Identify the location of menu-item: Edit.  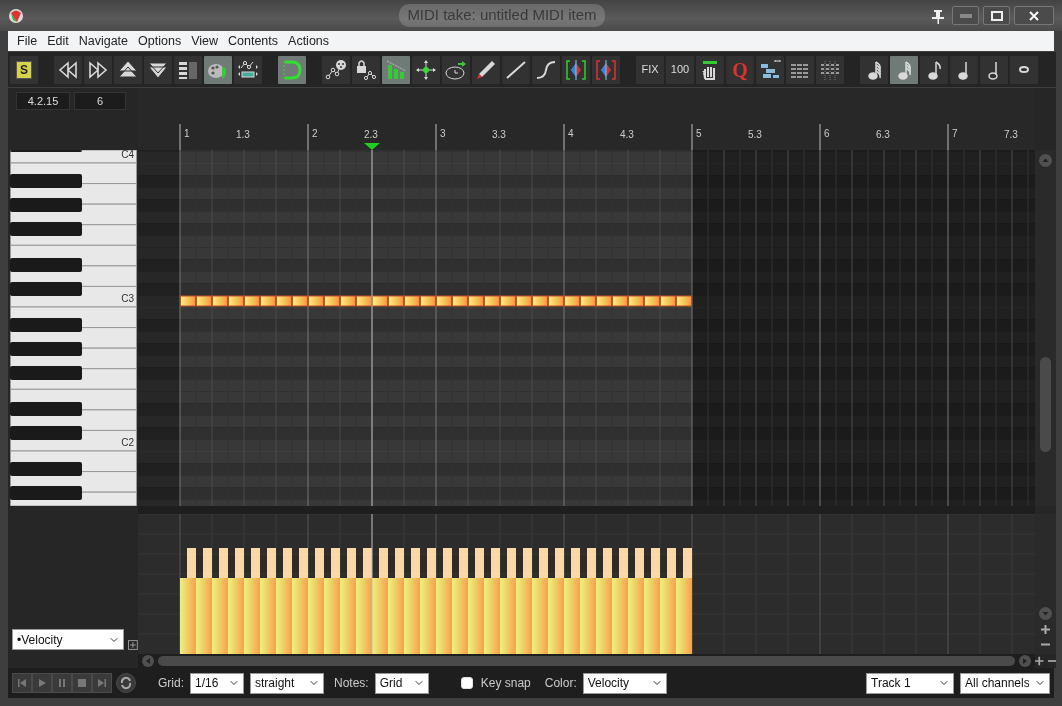
(58, 41).